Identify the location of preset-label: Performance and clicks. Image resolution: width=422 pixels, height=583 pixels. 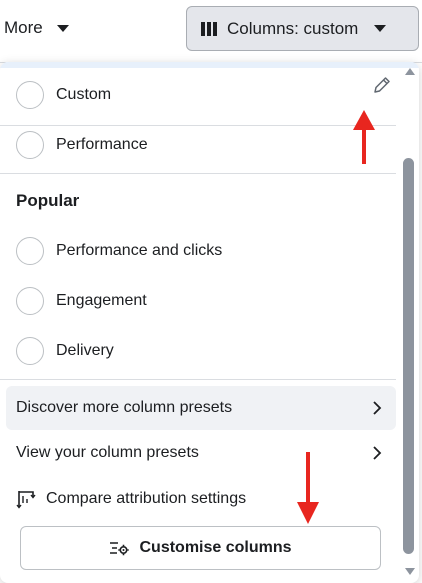
(139, 250).